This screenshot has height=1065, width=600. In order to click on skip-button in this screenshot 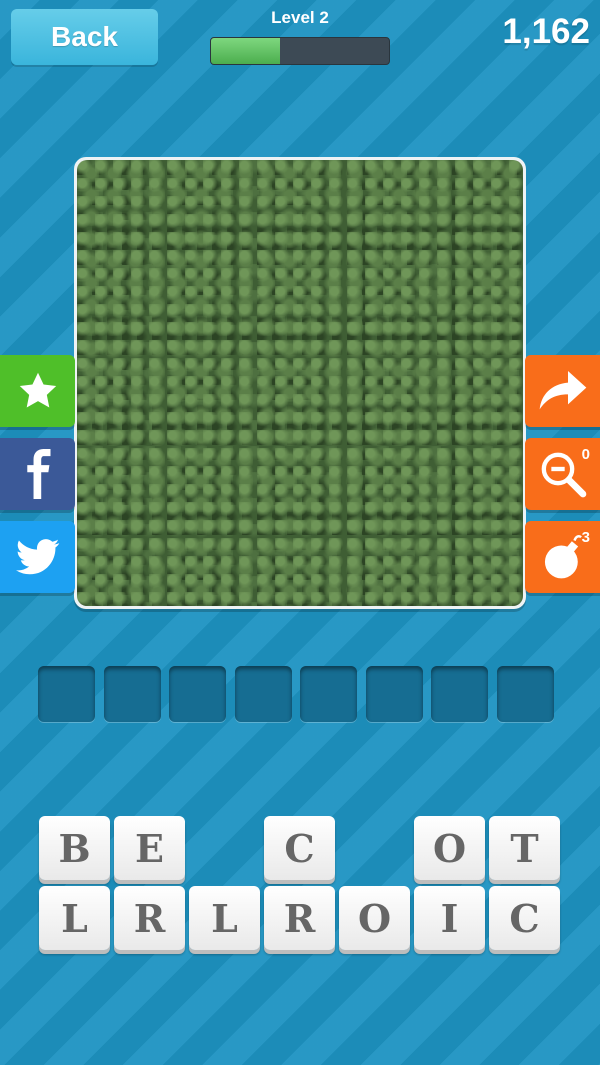, I will do `click(562, 391)`.